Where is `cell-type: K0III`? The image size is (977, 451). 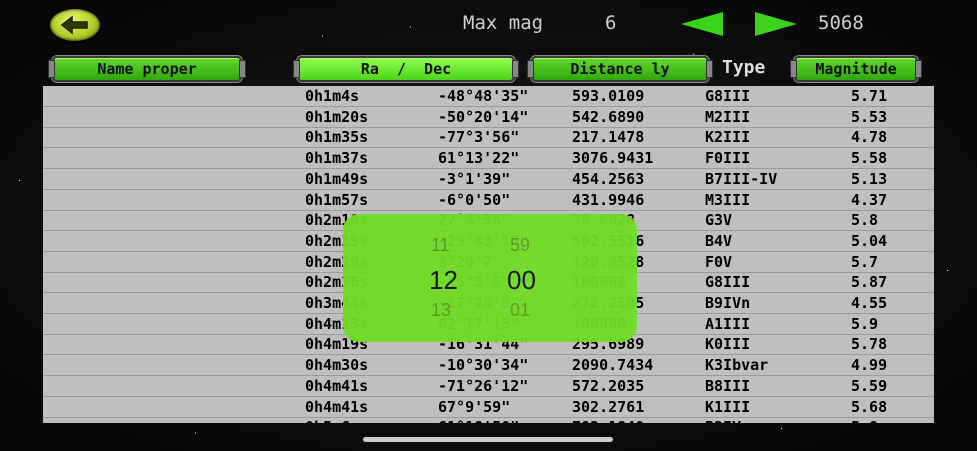
cell-type: K0III is located at coordinates (728, 344).